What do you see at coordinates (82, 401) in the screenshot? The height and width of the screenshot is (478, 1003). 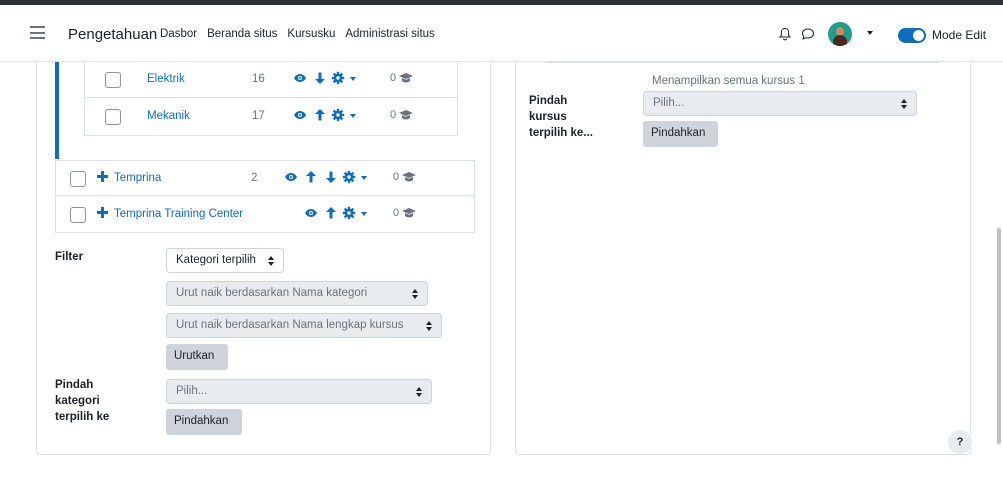 I see `move-category-label: Pindah kategori terpilih ke` at bounding box center [82, 401].